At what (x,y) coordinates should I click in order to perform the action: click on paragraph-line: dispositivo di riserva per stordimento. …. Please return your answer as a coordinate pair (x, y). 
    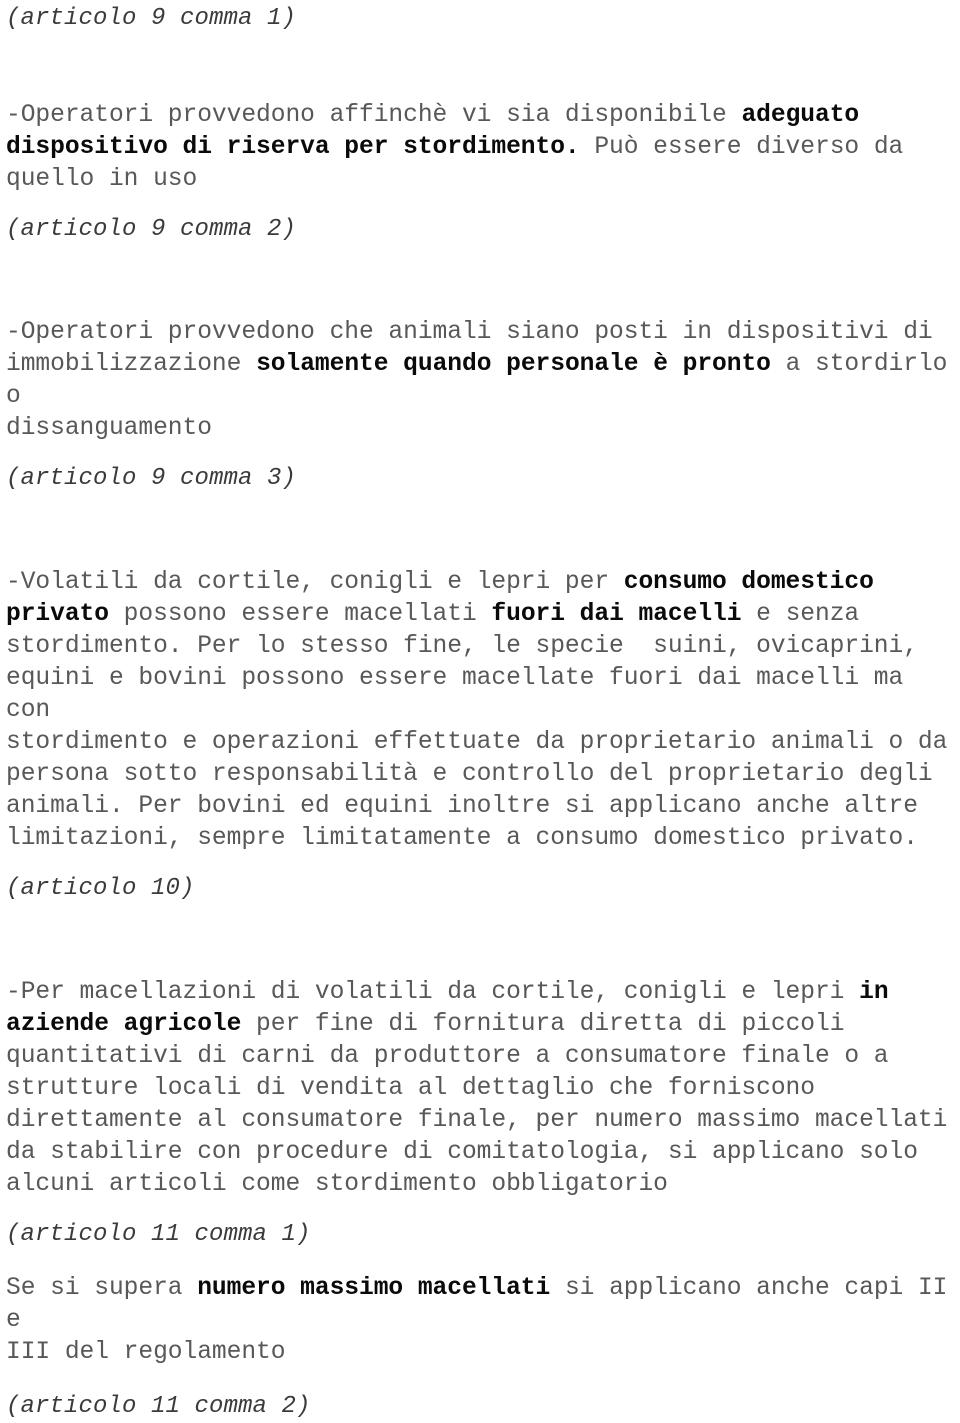
    Looking at the image, I should click on (481, 148).